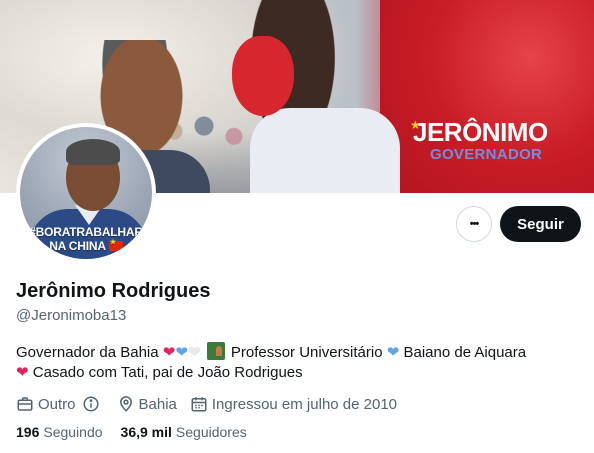 Image resolution: width=594 pixels, height=453 pixels. I want to click on avatar-caption-line2-text: NA CHINA, so click(77, 246).